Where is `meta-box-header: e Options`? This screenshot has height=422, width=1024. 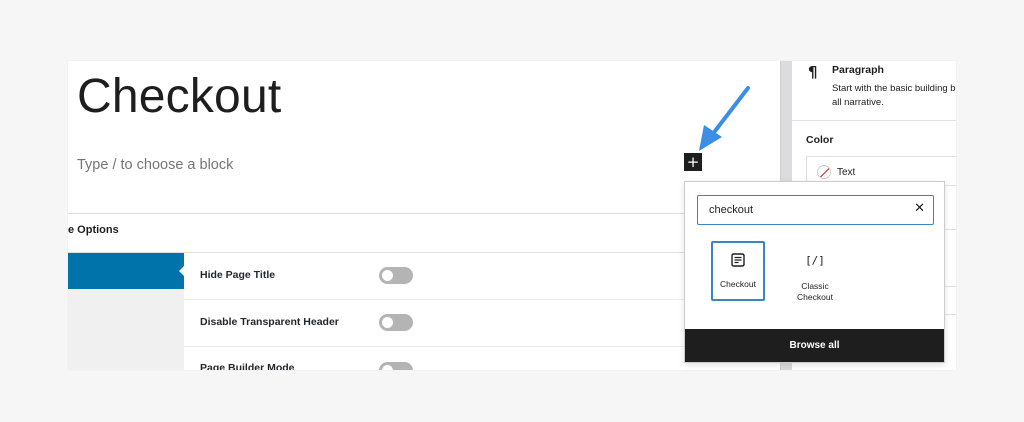 meta-box-header: e Options is located at coordinates (93, 230).